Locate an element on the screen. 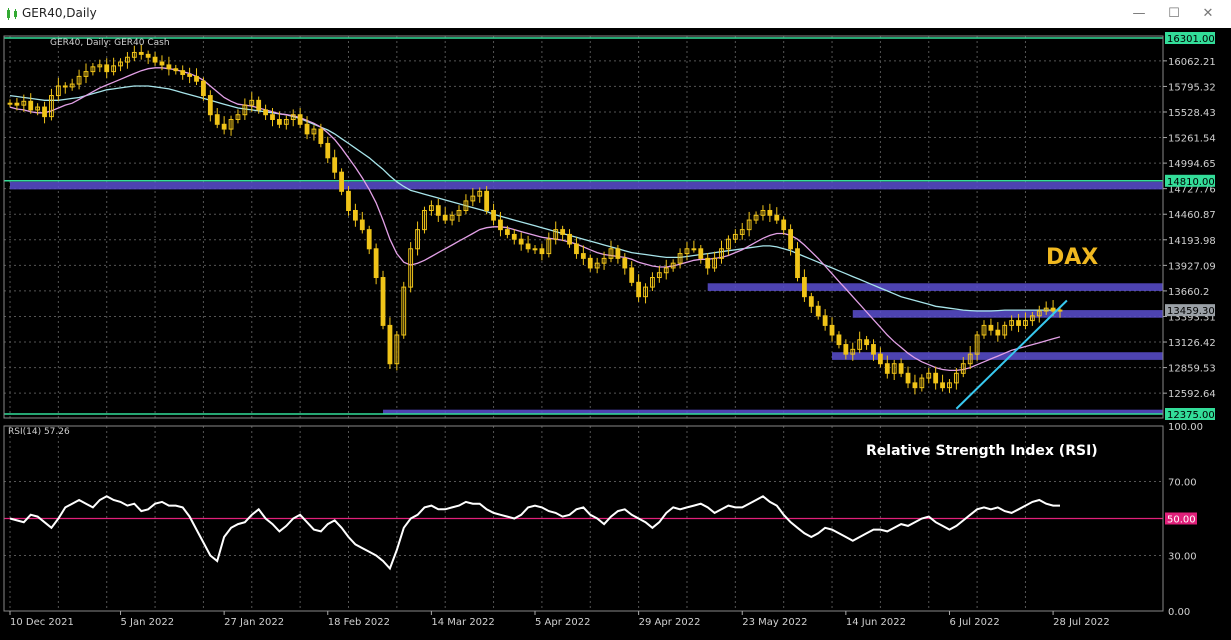 This screenshot has height=640, width=1231. y-tick-label: 13927.09 is located at coordinates (1192, 266).